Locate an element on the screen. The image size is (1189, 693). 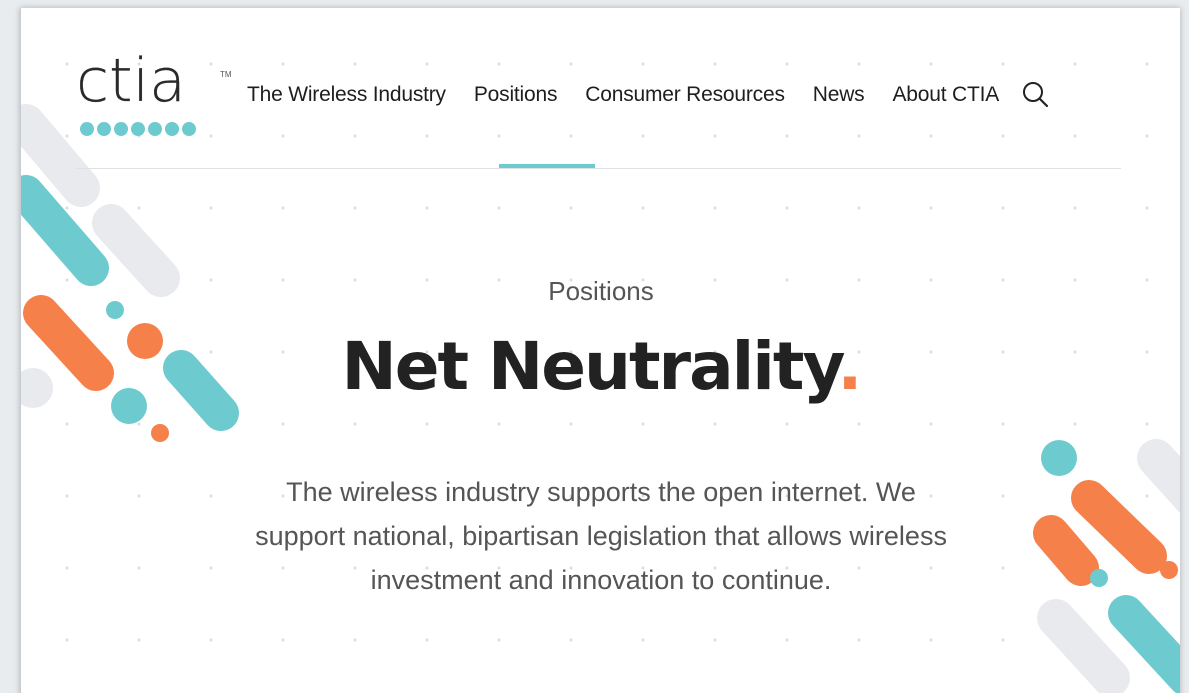
page-title-text: Net Neutrality is located at coordinates (590, 366).